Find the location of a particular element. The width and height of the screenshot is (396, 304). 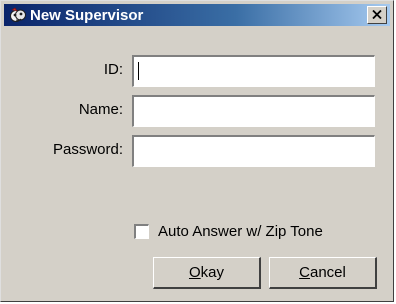

title-bar: New Supervisor is located at coordinates (197, 15).